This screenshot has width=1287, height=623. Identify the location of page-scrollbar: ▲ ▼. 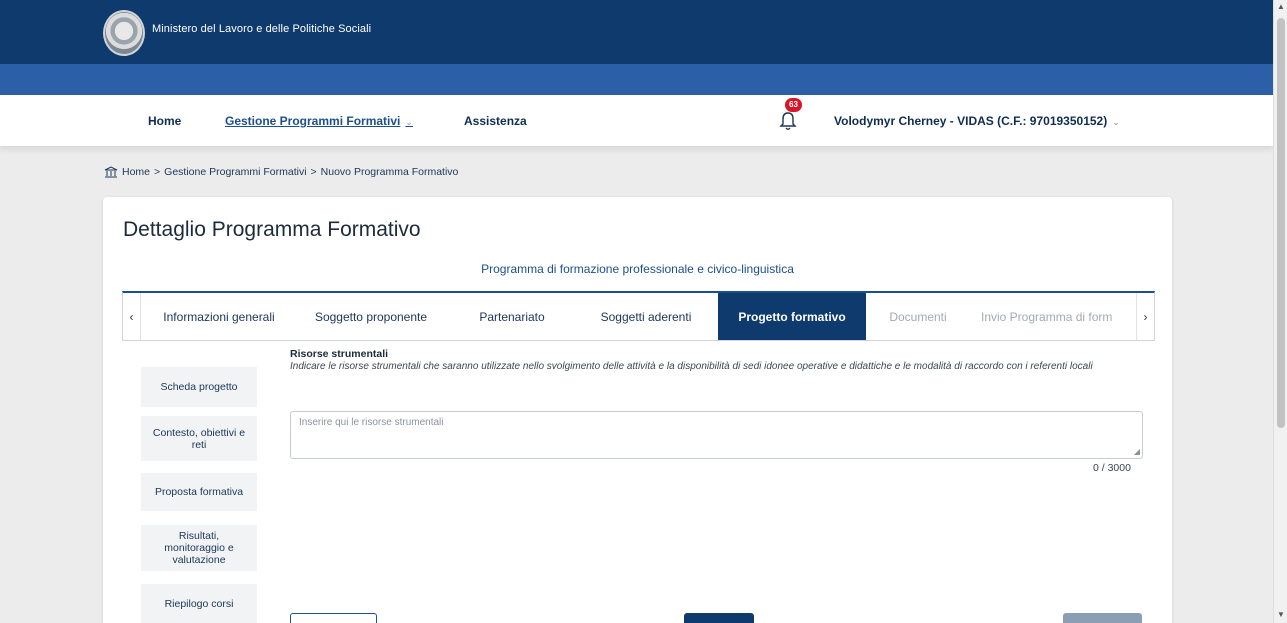
(1280, 311).